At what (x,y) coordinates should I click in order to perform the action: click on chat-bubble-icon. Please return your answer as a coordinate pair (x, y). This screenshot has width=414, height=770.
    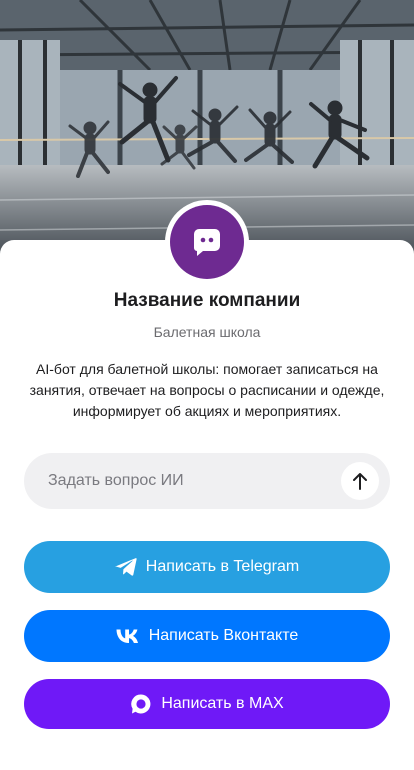
    Looking at the image, I should click on (207, 242).